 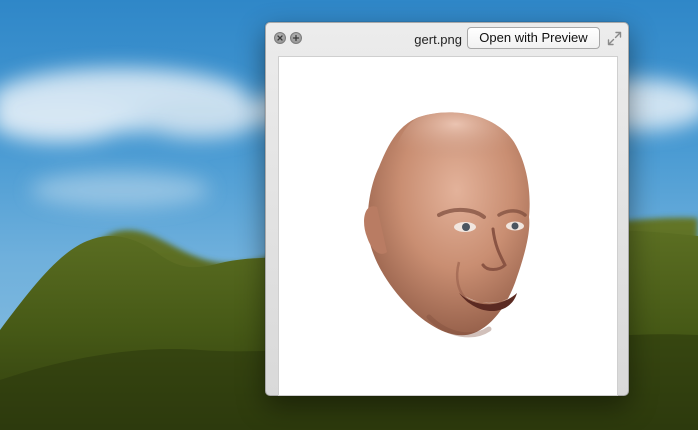 I want to click on window-titlebar: gert.png Open with Preview, so click(x=447, y=39).